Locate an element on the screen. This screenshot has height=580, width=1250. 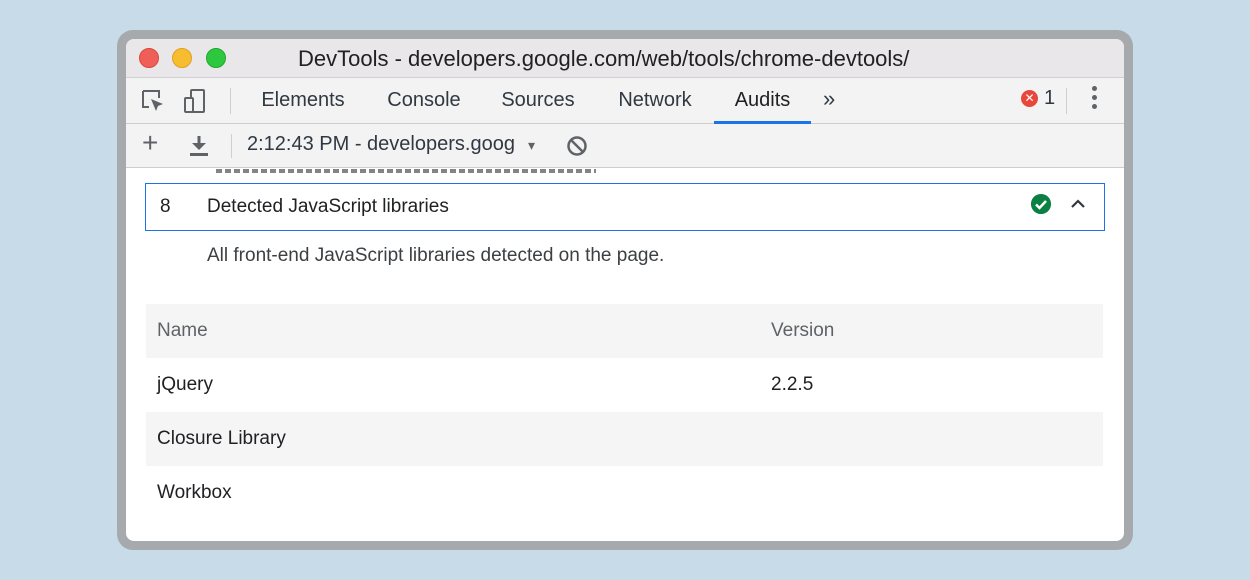
audit-index: 8 is located at coordinates (165, 206).